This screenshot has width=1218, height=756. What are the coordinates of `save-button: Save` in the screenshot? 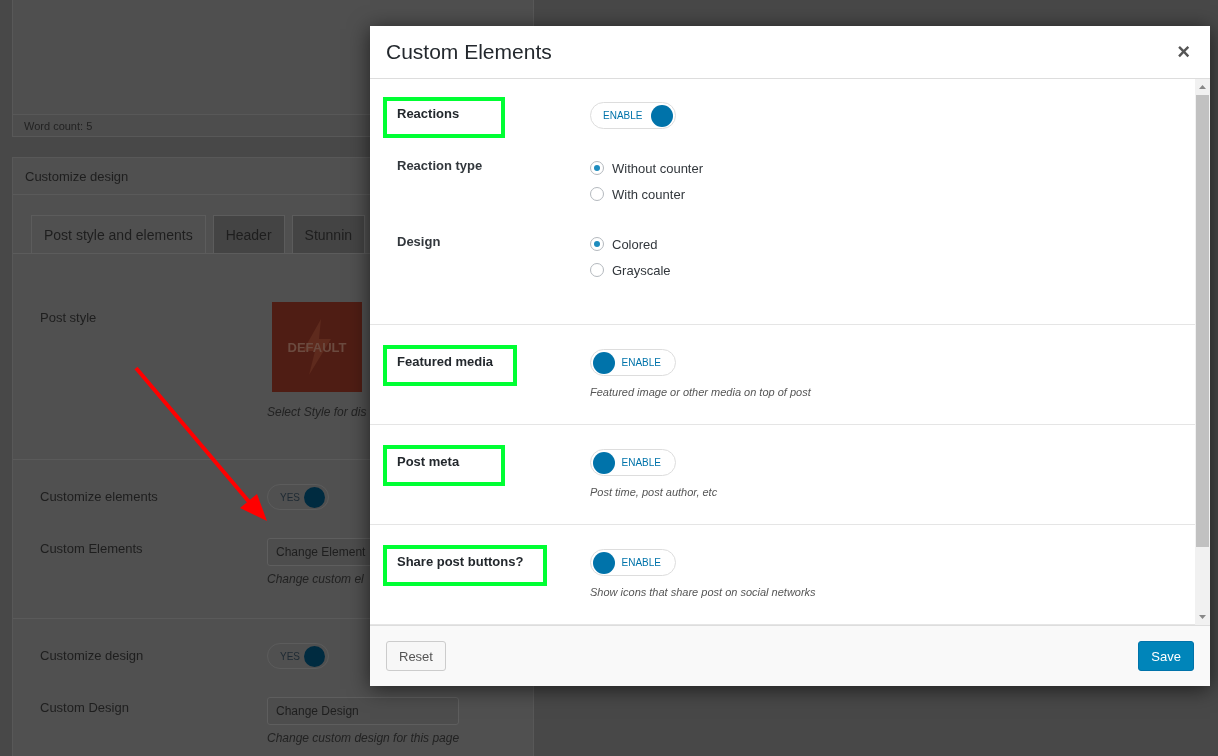 It's located at (1166, 656).